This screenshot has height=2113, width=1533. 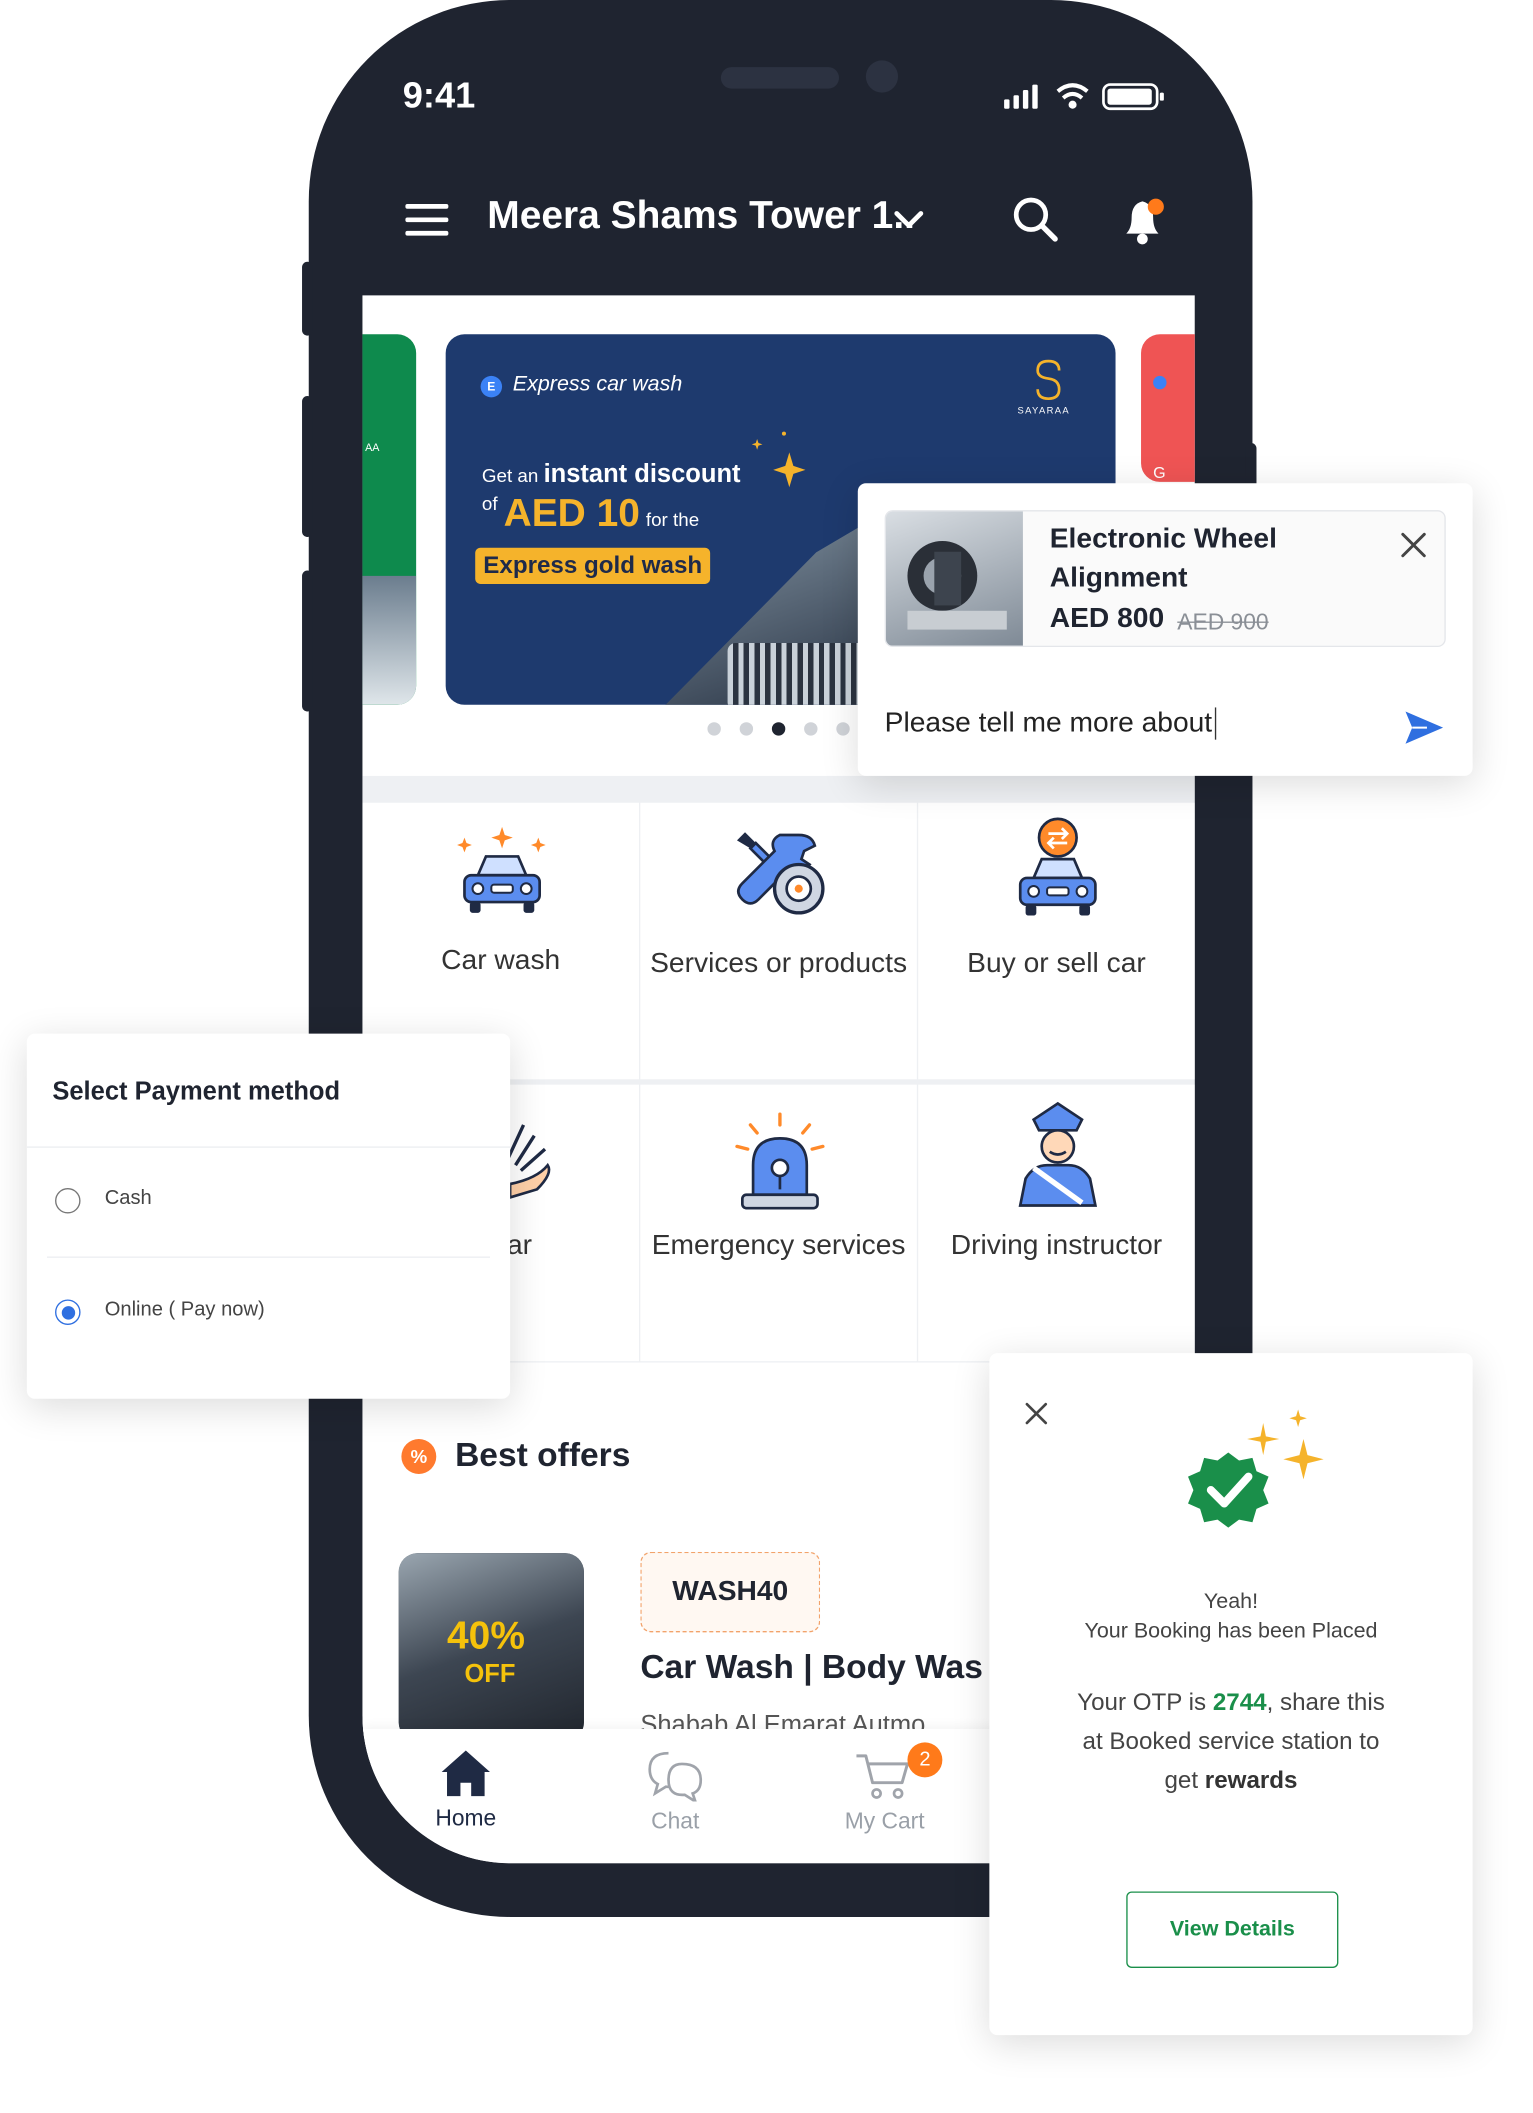 What do you see at coordinates (1051, 723) in the screenshot?
I see `chat-message-input: Please tell me more about` at bounding box center [1051, 723].